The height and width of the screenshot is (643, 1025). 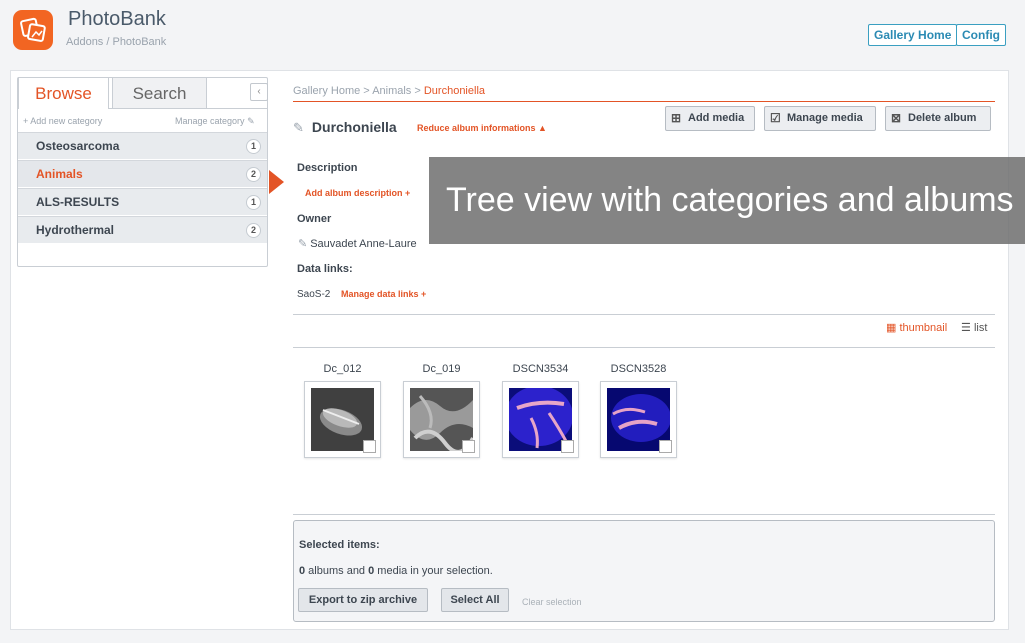 I want to click on category-item-animals: Animals 2, so click(x=142, y=173).